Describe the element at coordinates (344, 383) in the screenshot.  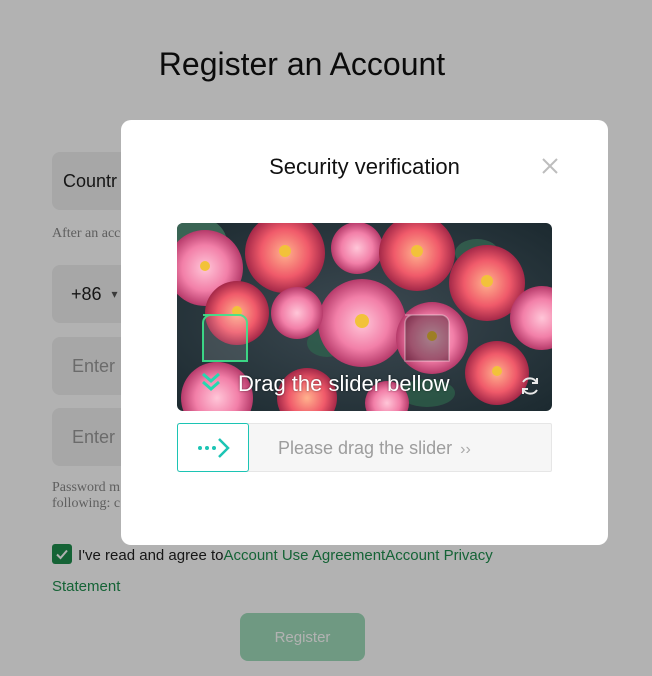
I see `puzzle-instruction: Drag the slider bellow` at that location.